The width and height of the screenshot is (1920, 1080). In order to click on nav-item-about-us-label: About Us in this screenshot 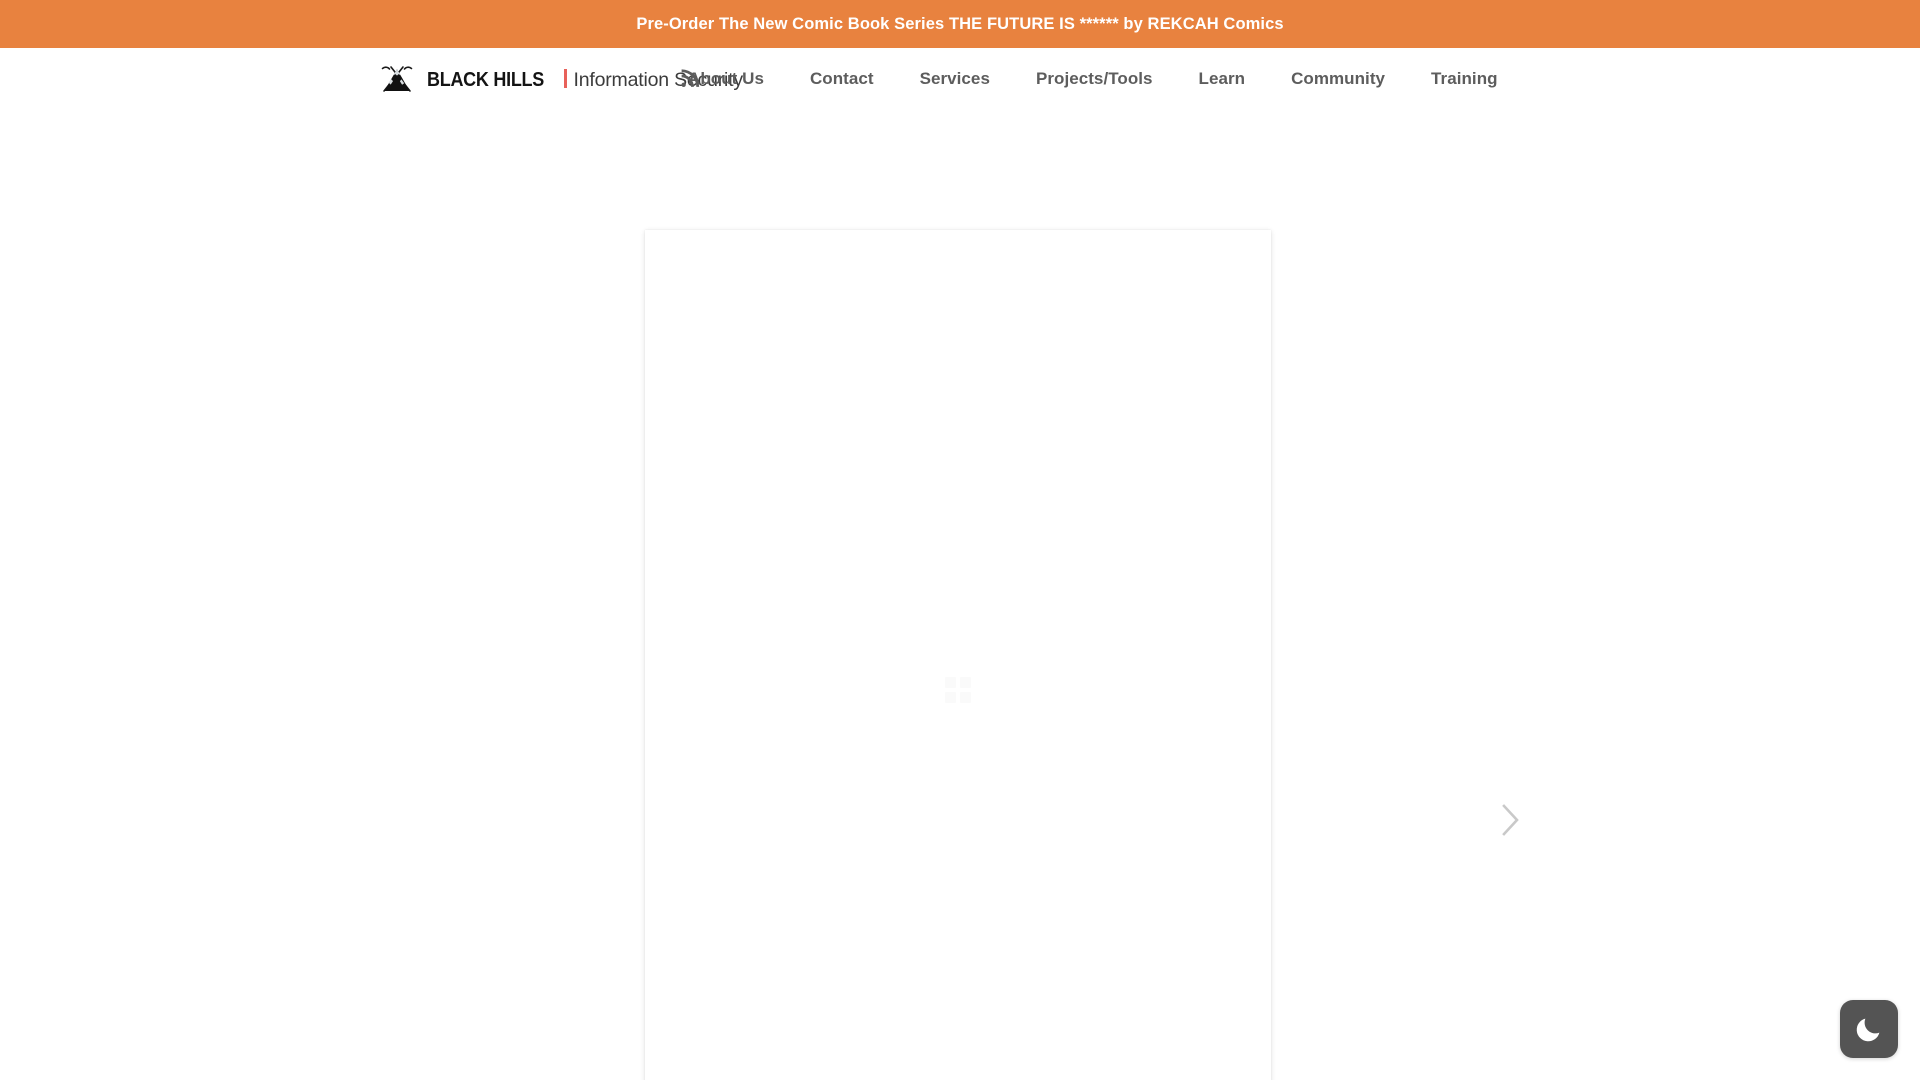, I will do `click(726, 78)`.